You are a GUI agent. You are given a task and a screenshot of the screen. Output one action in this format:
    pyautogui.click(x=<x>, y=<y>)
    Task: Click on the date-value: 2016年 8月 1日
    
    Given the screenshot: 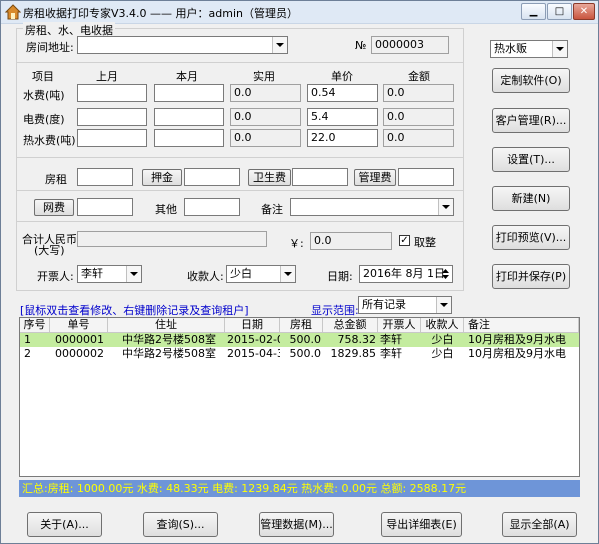 What is the action you would take?
    pyautogui.click(x=404, y=273)
    